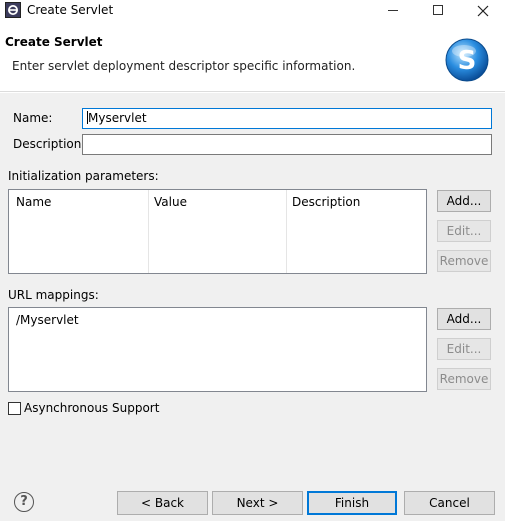 Image resolution: width=505 pixels, height=521 pixels. Describe the element at coordinates (53, 295) in the screenshot. I see `url-mappings-label: URL mappings:` at that location.